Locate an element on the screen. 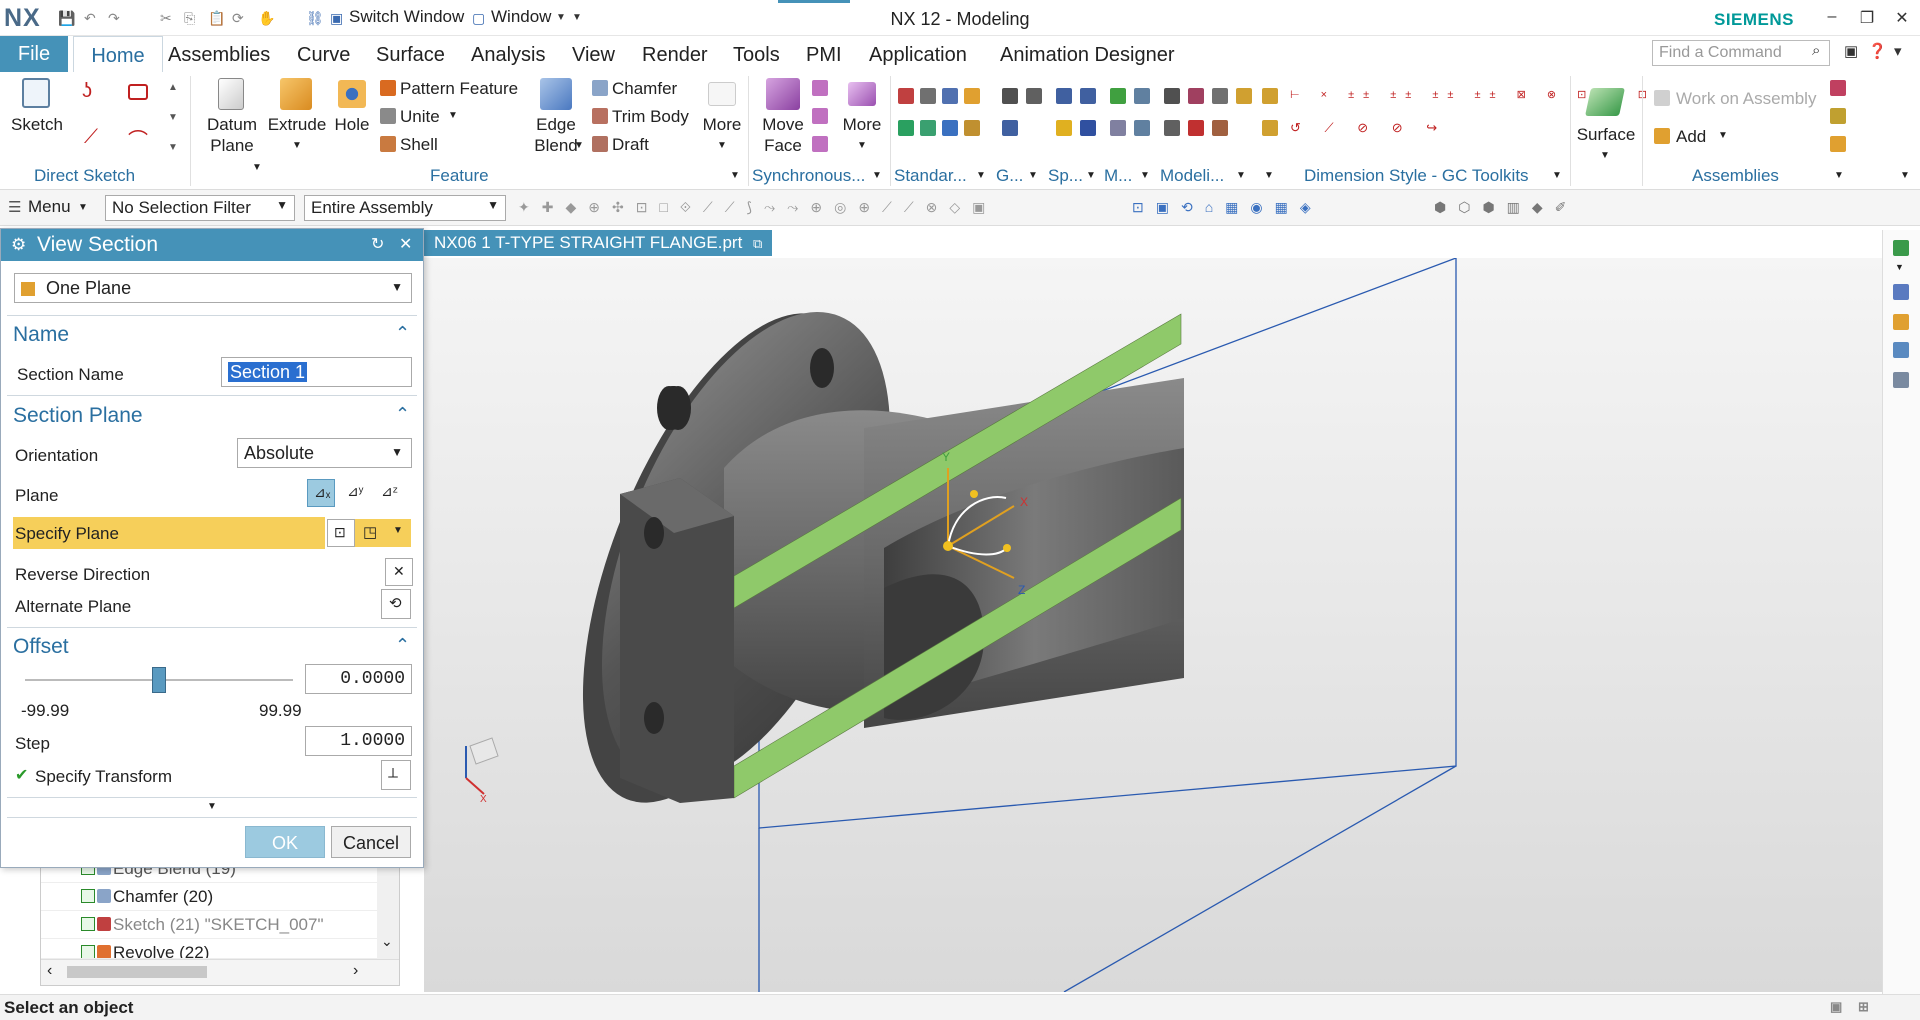 The height and width of the screenshot is (1020, 1920). plane-dialog-button: ⊡ is located at coordinates (341, 533).